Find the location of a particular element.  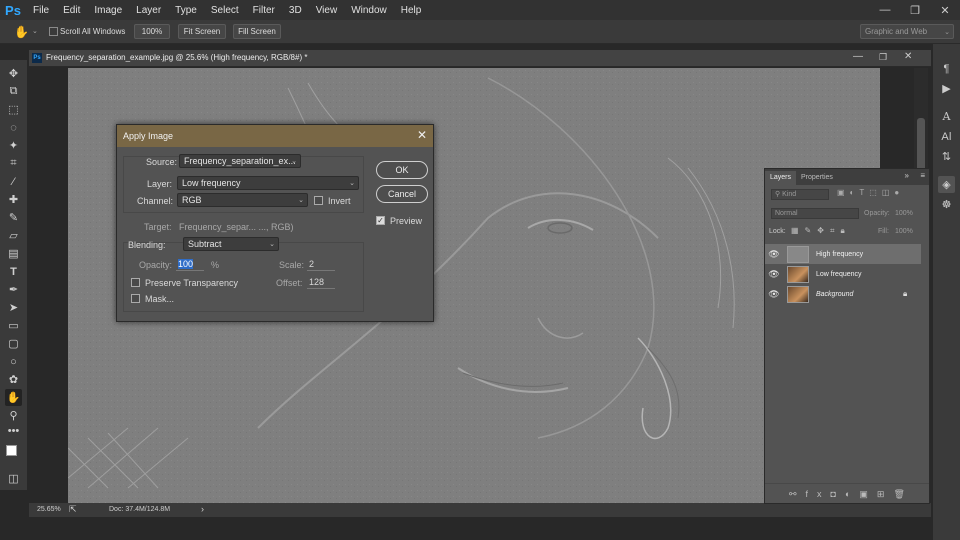

mask-checkbox is located at coordinates (135, 298).